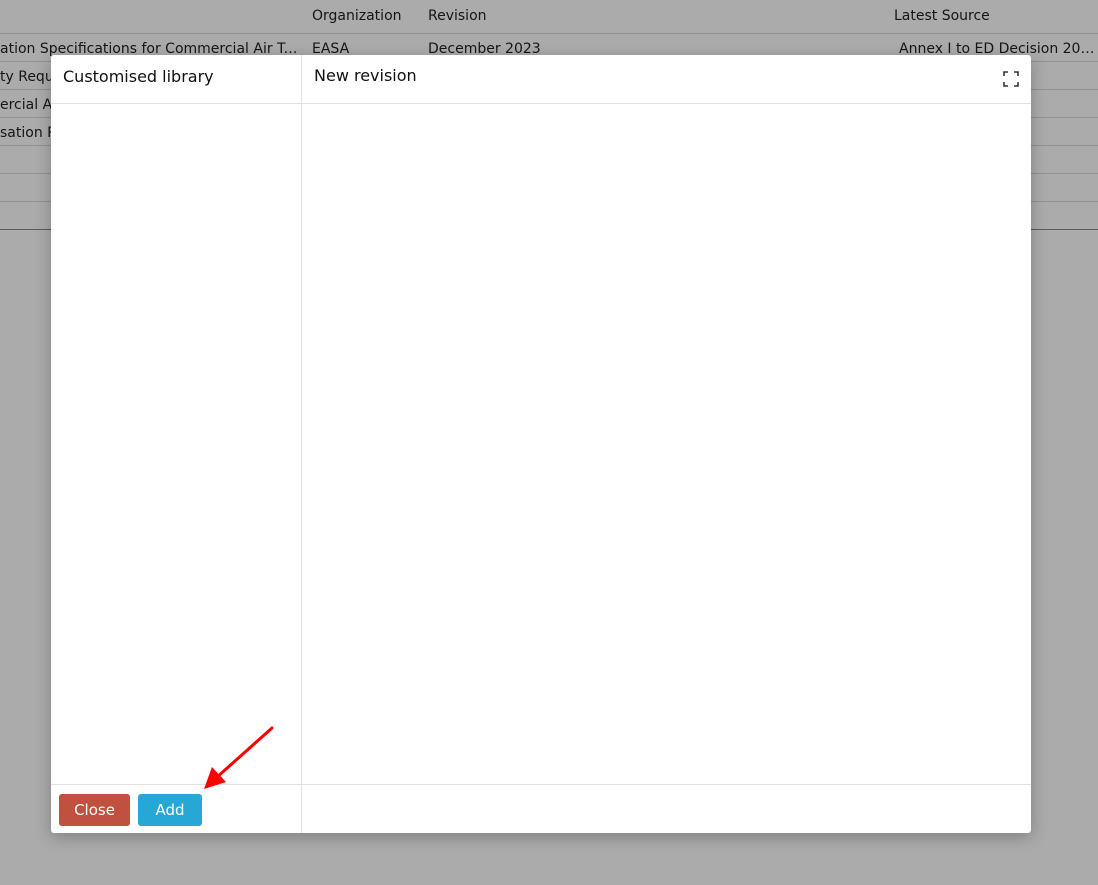 This screenshot has width=1098, height=885. What do you see at coordinates (138, 76) in the screenshot?
I see `library-panel-title: Customised library` at bounding box center [138, 76].